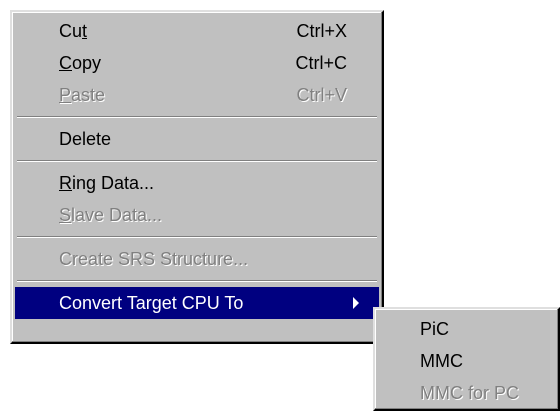 The width and height of the screenshot is (560, 411). Describe the element at coordinates (197, 95) in the screenshot. I see `menu-item-paste: Paste Ctrl+V` at that location.